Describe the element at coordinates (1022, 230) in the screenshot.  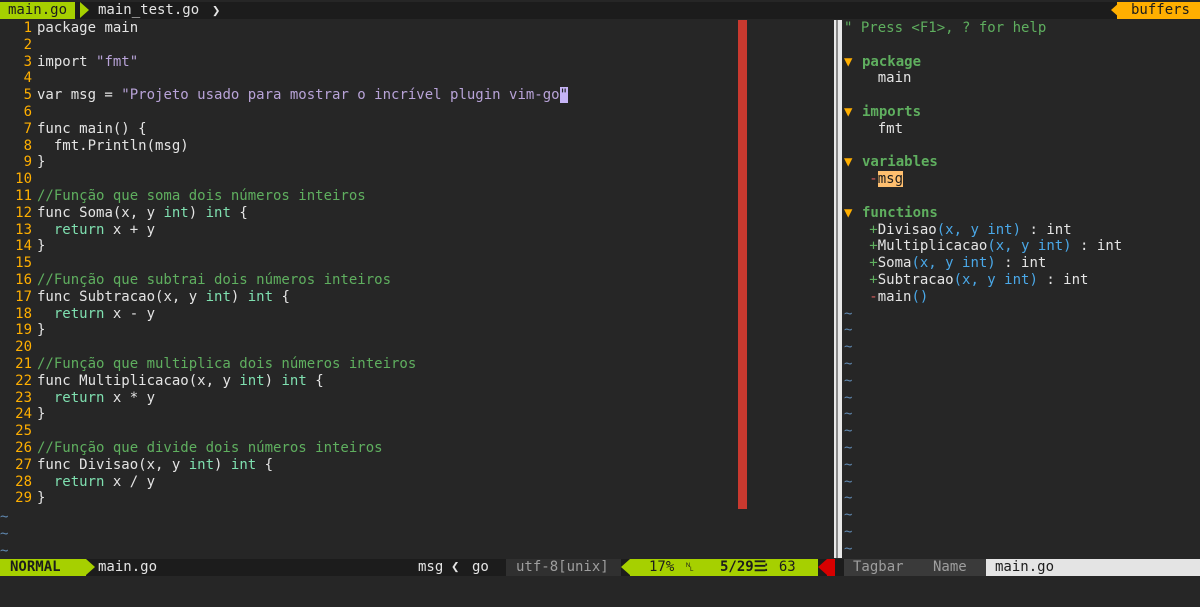
I see `tagbar-item: +Divisao(x, y int) : int` at that location.